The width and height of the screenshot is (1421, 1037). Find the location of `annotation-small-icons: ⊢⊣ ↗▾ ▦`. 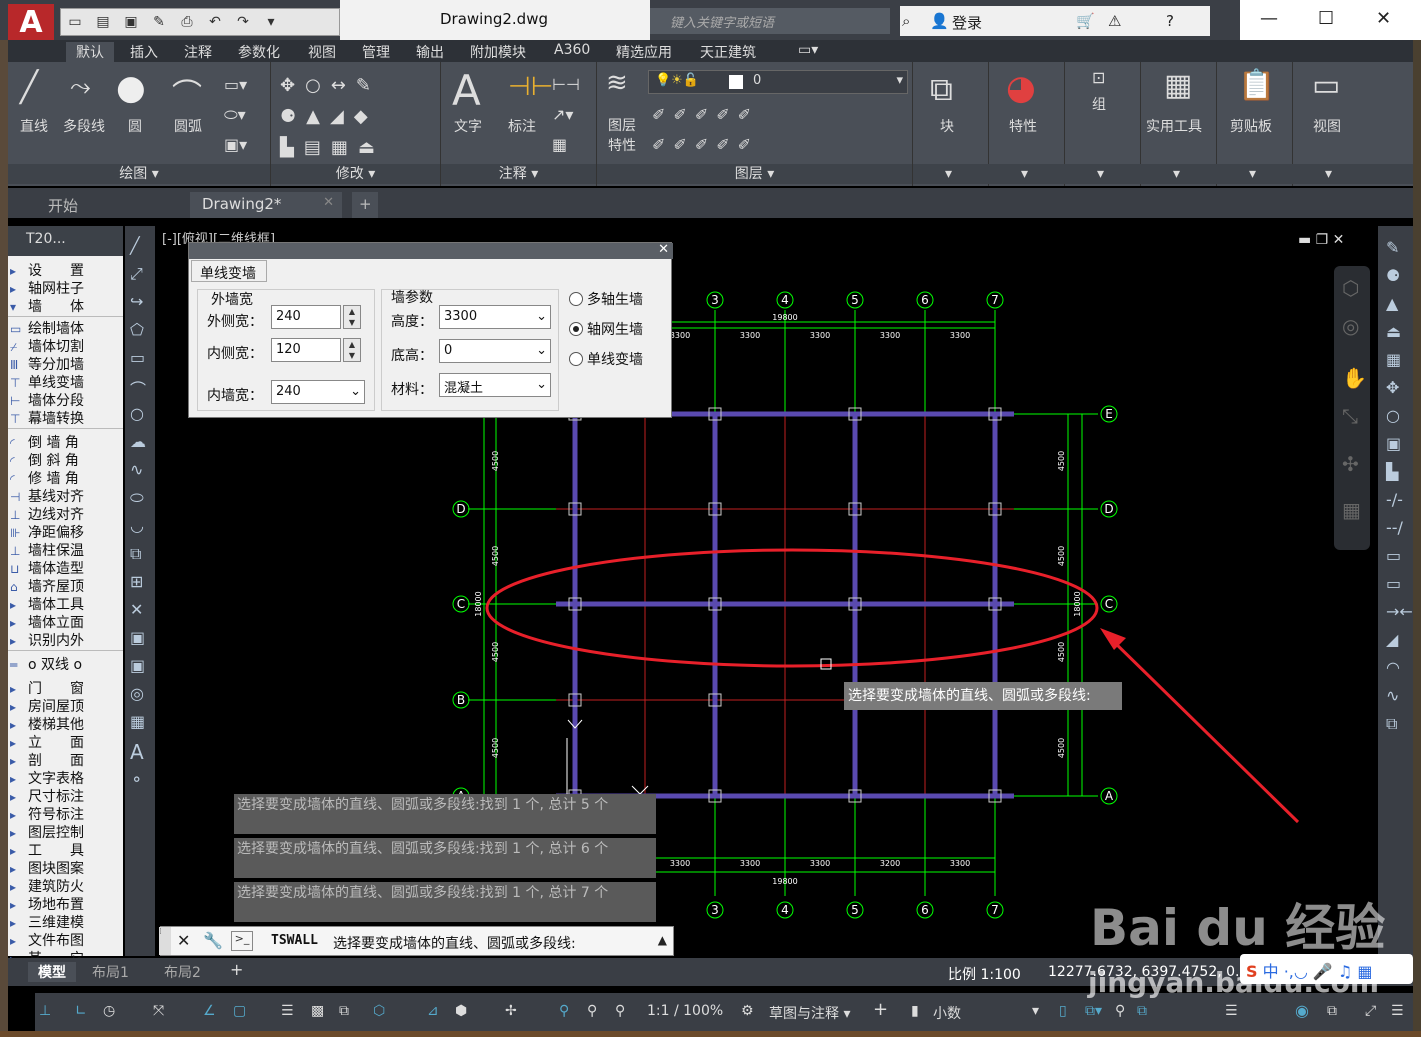

annotation-small-icons: ⊢⊣ ↗▾ ▦ is located at coordinates (566, 115).